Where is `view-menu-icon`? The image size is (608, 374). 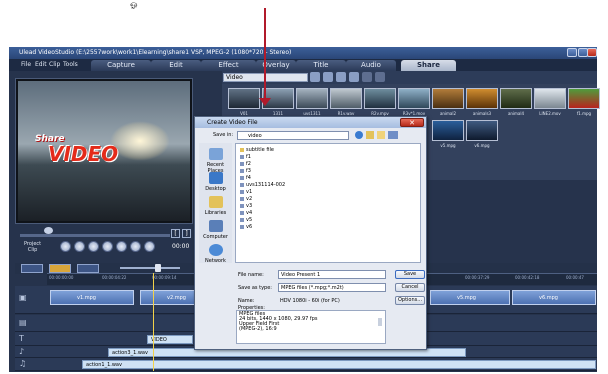 view-menu-icon is located at coordinates (393, 135).